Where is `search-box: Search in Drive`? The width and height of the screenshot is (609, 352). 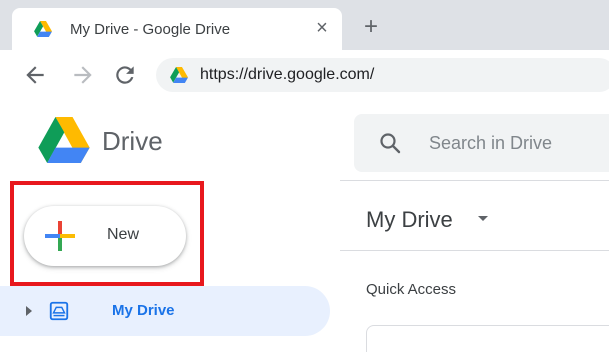 search-box: Search in Drive is located at coordinates (481, 143).